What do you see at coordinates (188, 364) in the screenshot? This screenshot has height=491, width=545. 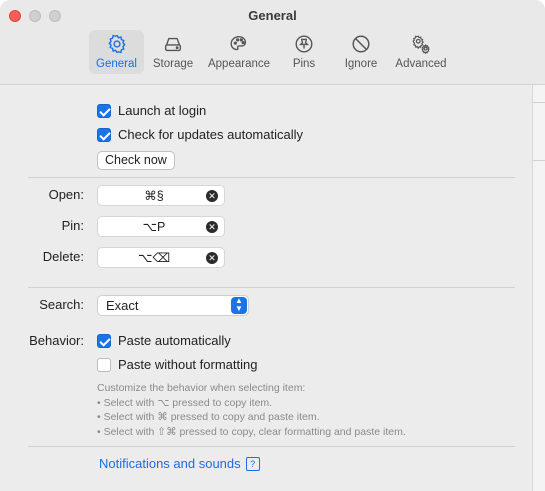 I see `paste-without-formatting-label: Paste without formatting` at bounding box center [188, 364].